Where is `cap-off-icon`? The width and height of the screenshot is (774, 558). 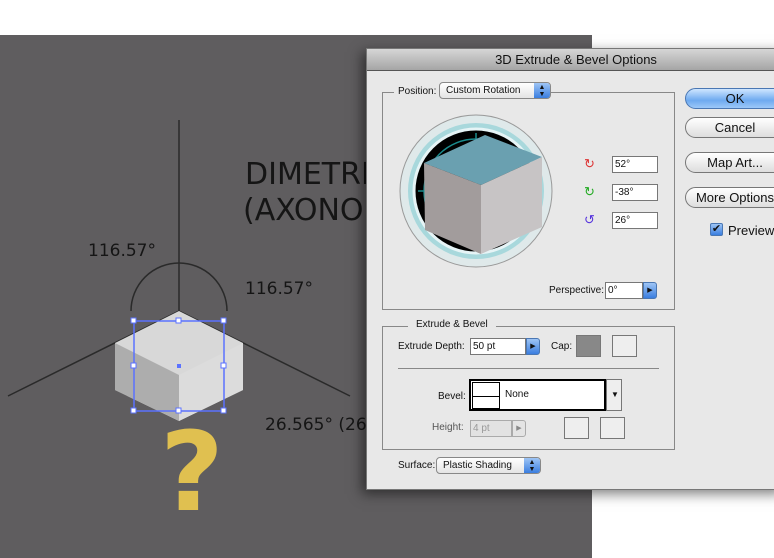
cap-off-icon is located at coordinates (624, 346).